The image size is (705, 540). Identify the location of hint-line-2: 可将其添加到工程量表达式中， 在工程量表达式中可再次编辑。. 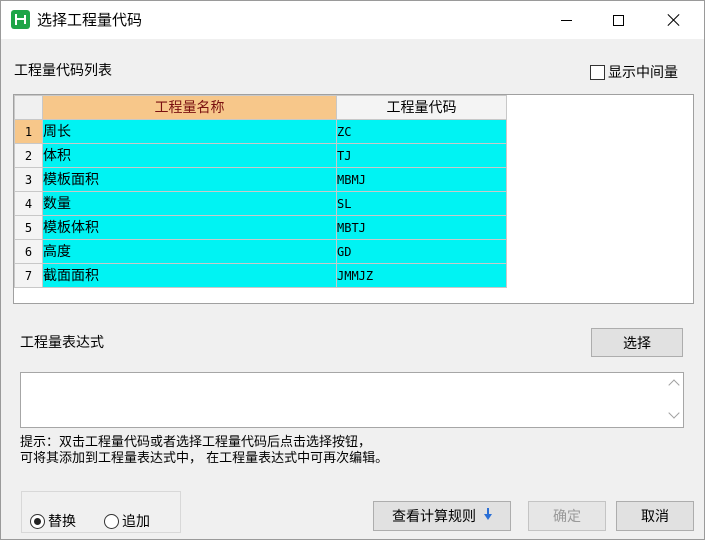
(204, 458).